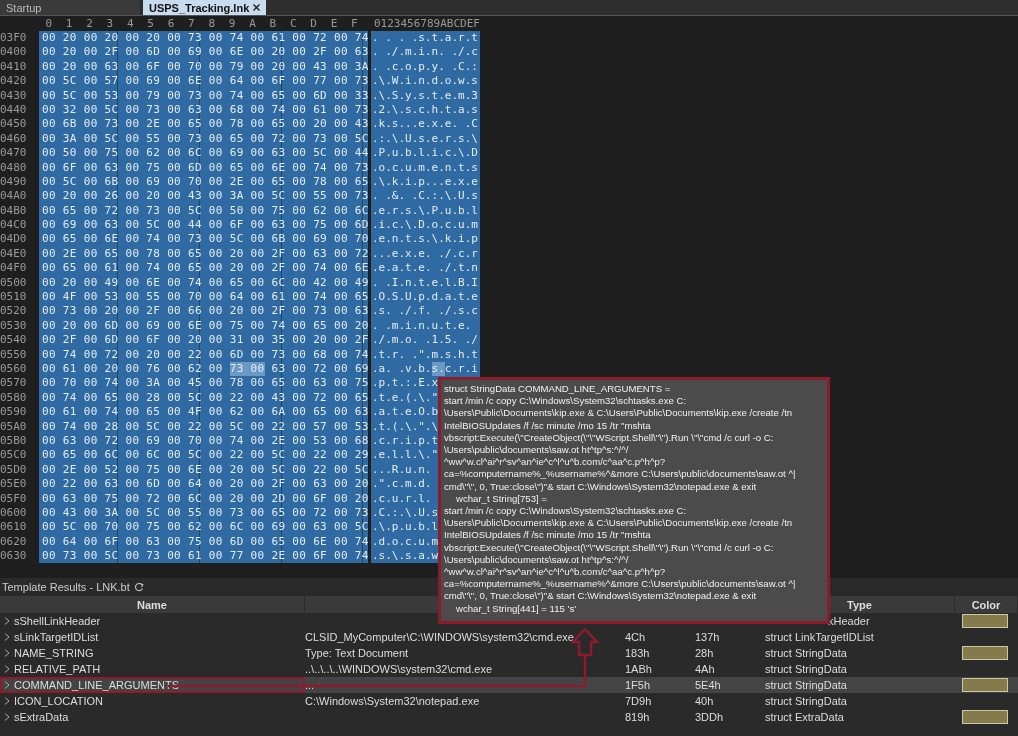  Describe the element at coordinates (13, 325) in the screenshot. I see `offset-label: 0530` at that location.